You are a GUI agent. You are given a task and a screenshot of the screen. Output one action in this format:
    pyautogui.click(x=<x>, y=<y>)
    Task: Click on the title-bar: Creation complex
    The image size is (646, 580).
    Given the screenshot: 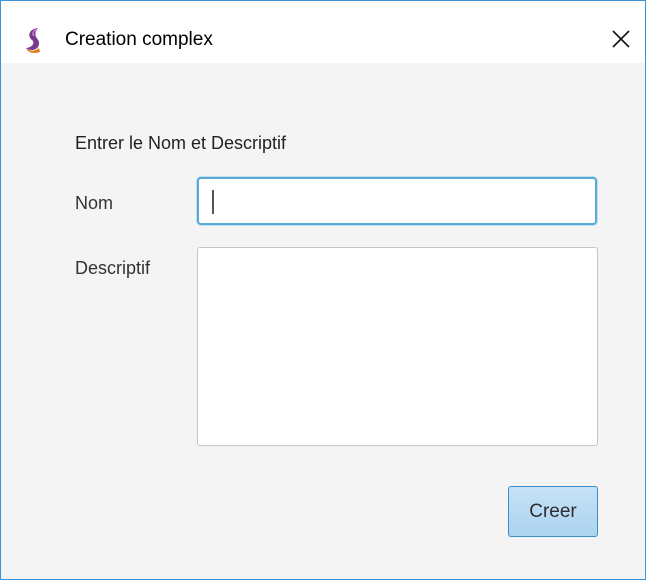 What is the action you would take?
    pyautogui.click(x=323, y=32)
    